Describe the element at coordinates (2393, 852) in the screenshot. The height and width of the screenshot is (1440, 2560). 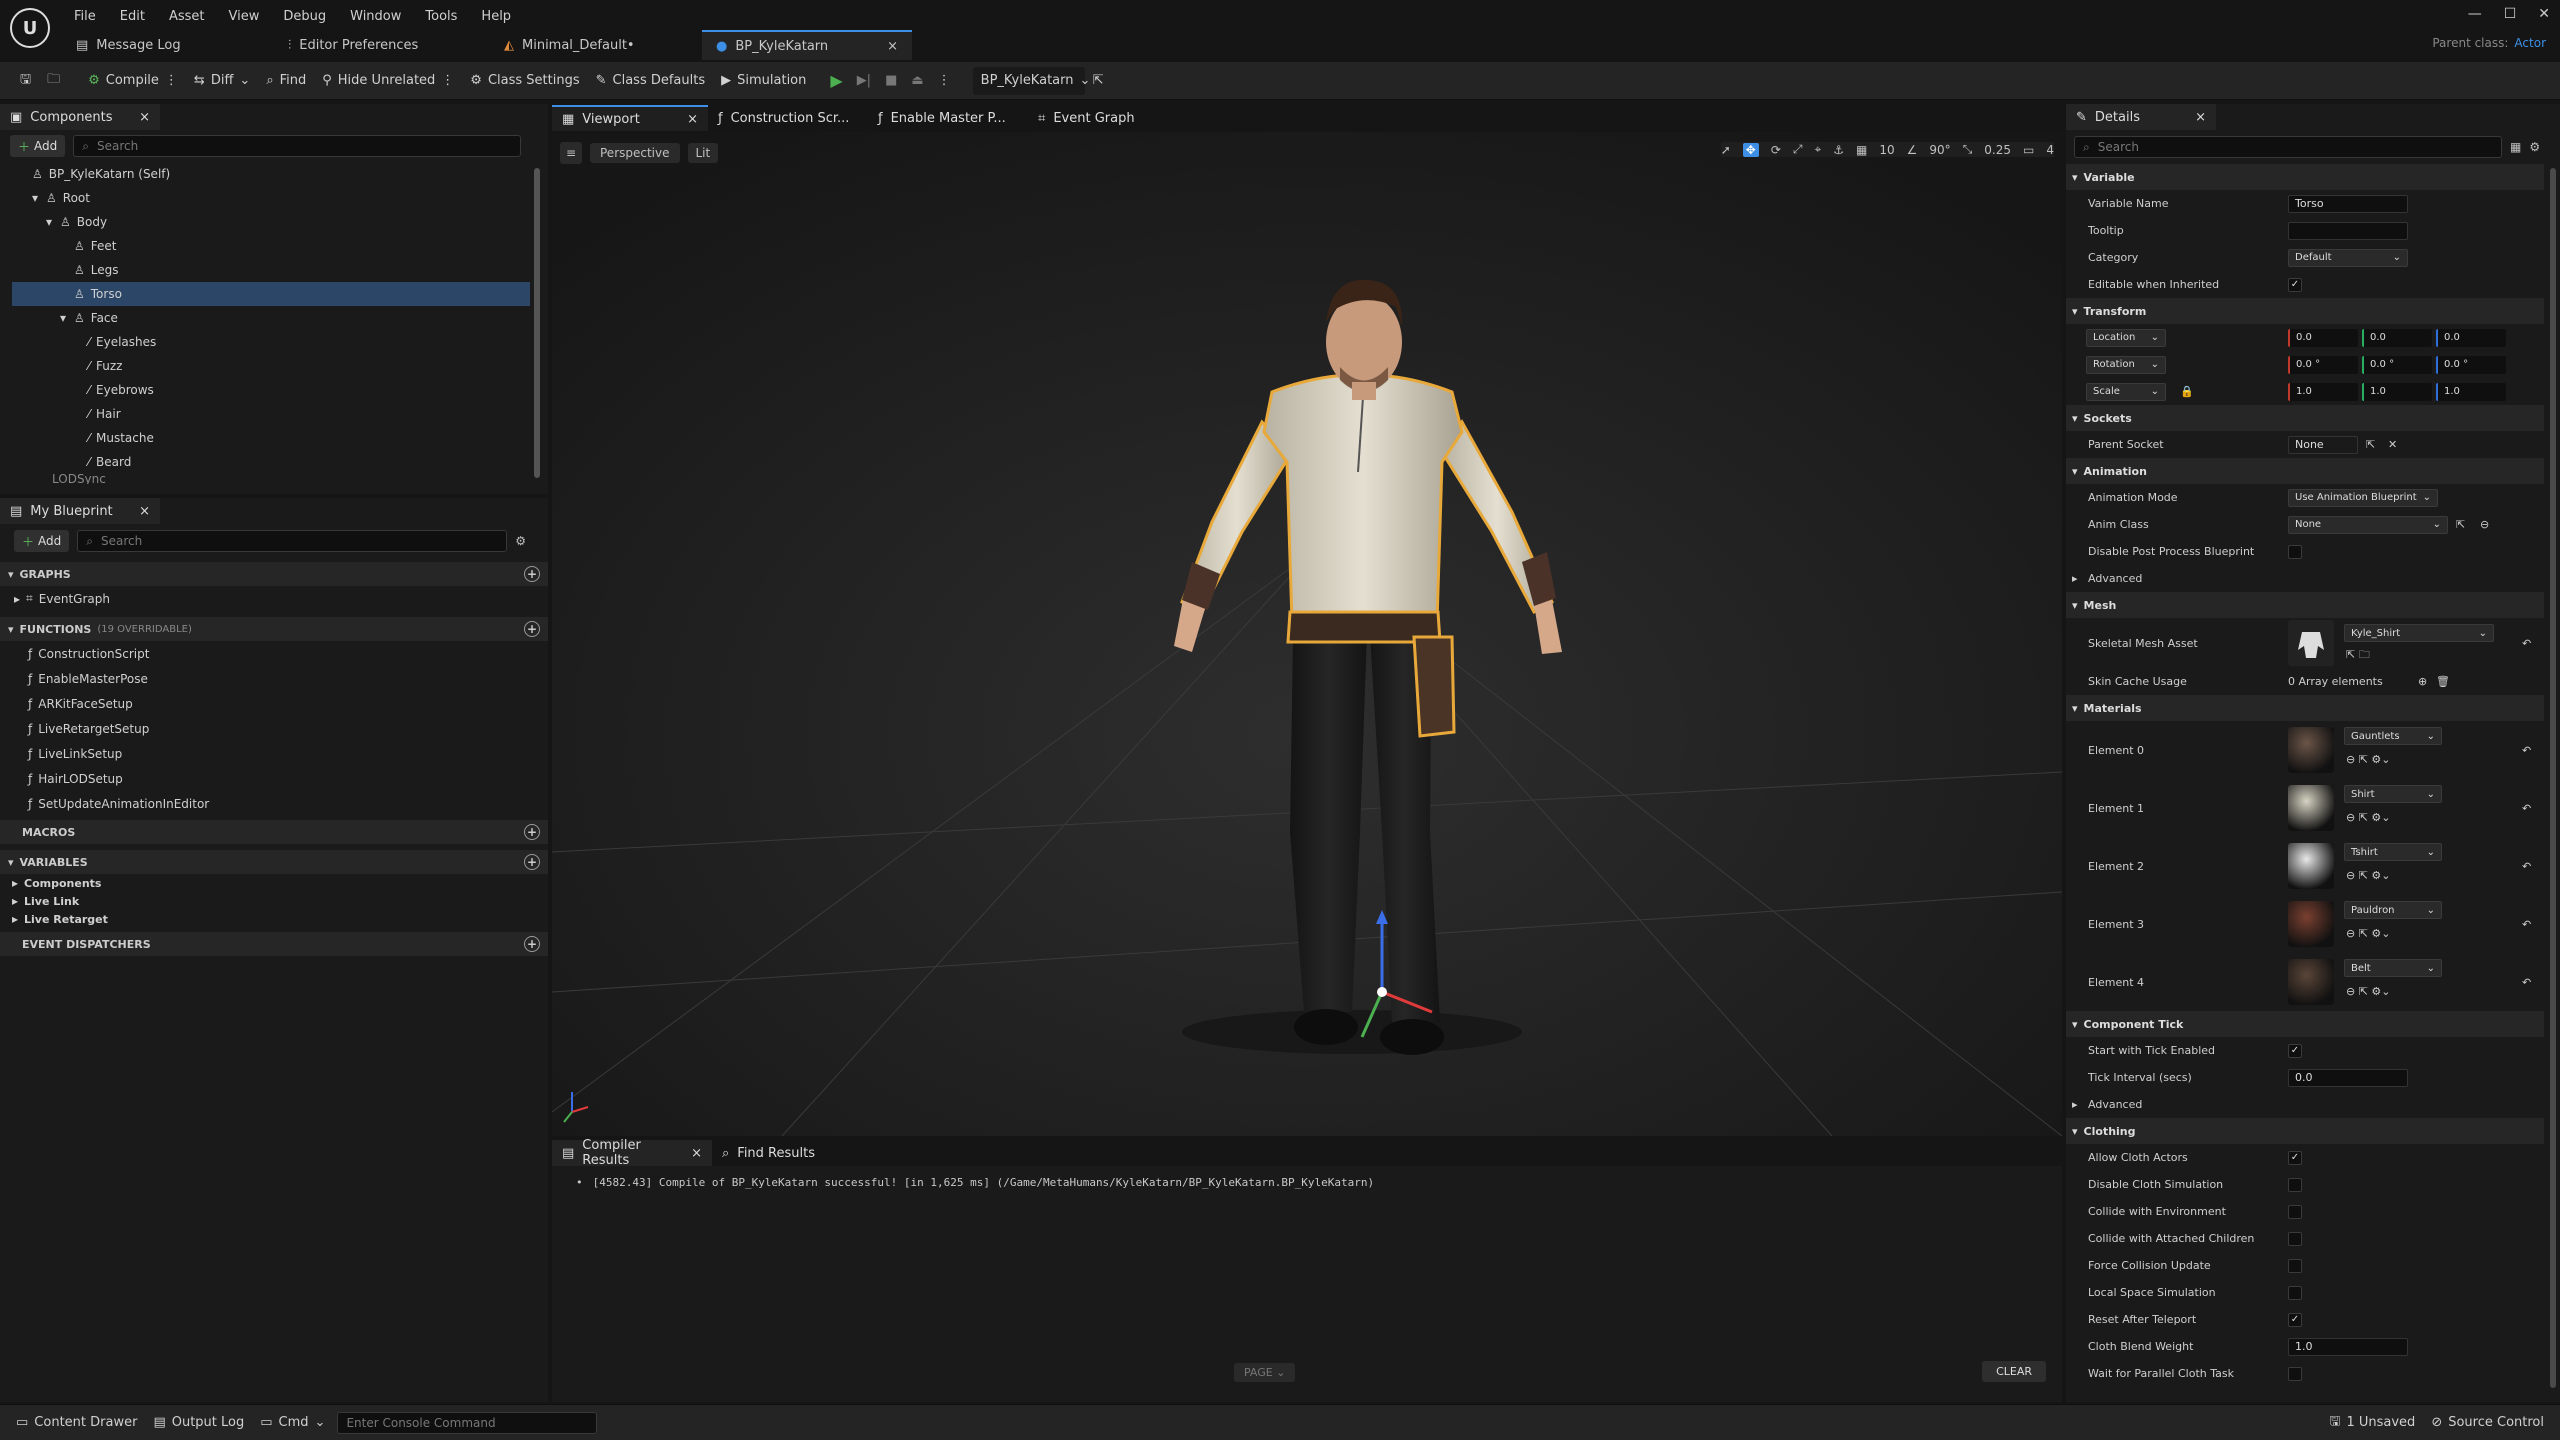
I see `material-dropdown: Tshirt ⌄` at that location.